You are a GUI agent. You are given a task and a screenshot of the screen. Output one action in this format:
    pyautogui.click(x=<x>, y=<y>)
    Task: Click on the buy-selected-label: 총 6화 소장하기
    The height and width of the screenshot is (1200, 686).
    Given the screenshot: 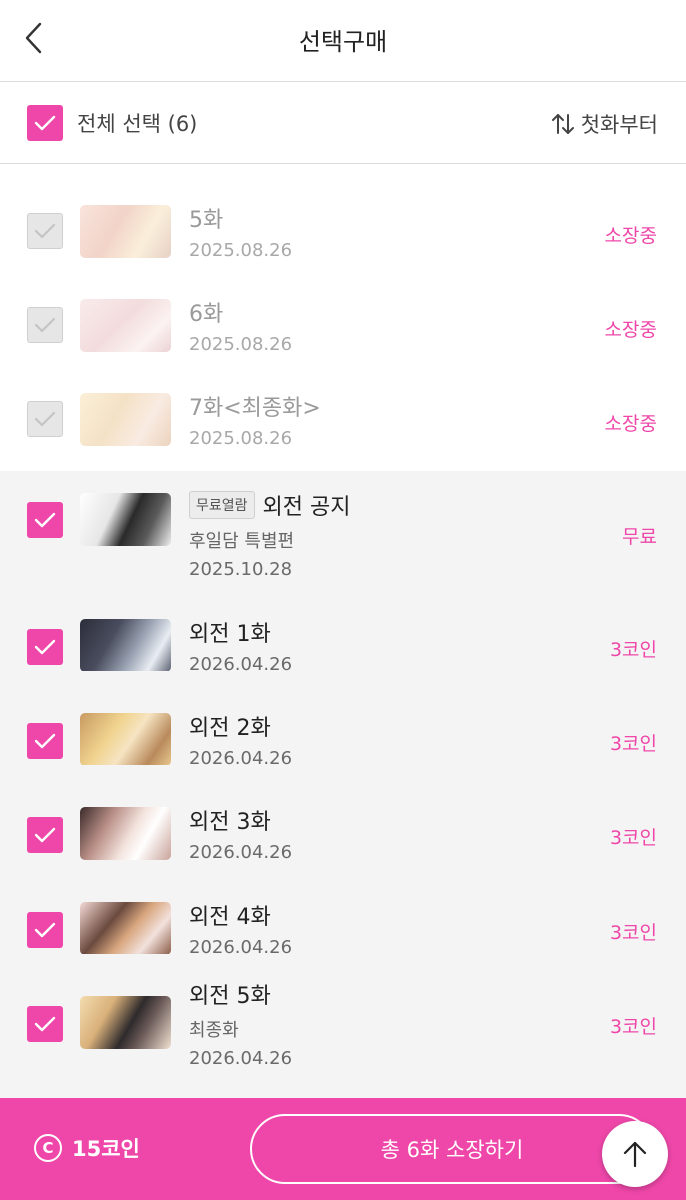 What is the action you would take?
    pyautogui.click(x=452, y=1150)
    